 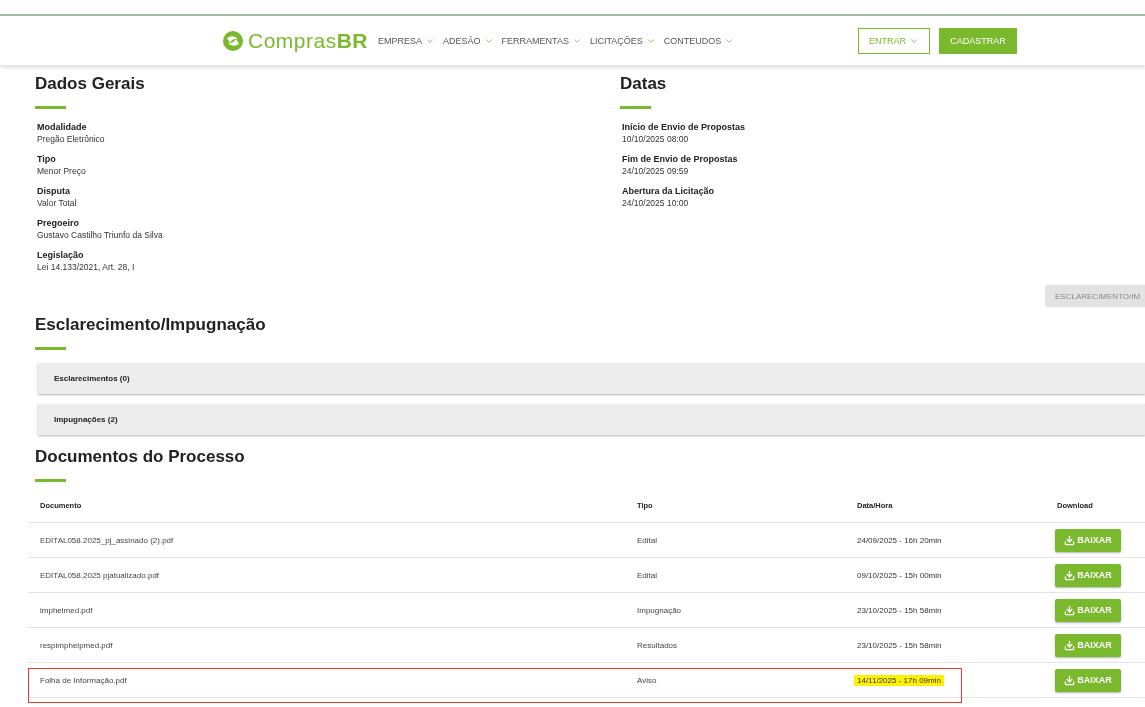 What do you see at coordinates (622, 40) in the screenshot?
I see `nav-menu-item: LICITAÇÕES` at bounding box center [622, 40].